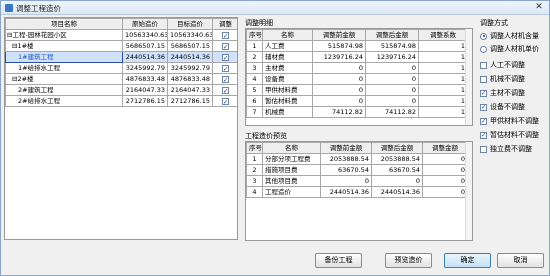  Describe the element at coordinates (254, 68) in the screenshot. I see `detail-row-no: 3` at that location.